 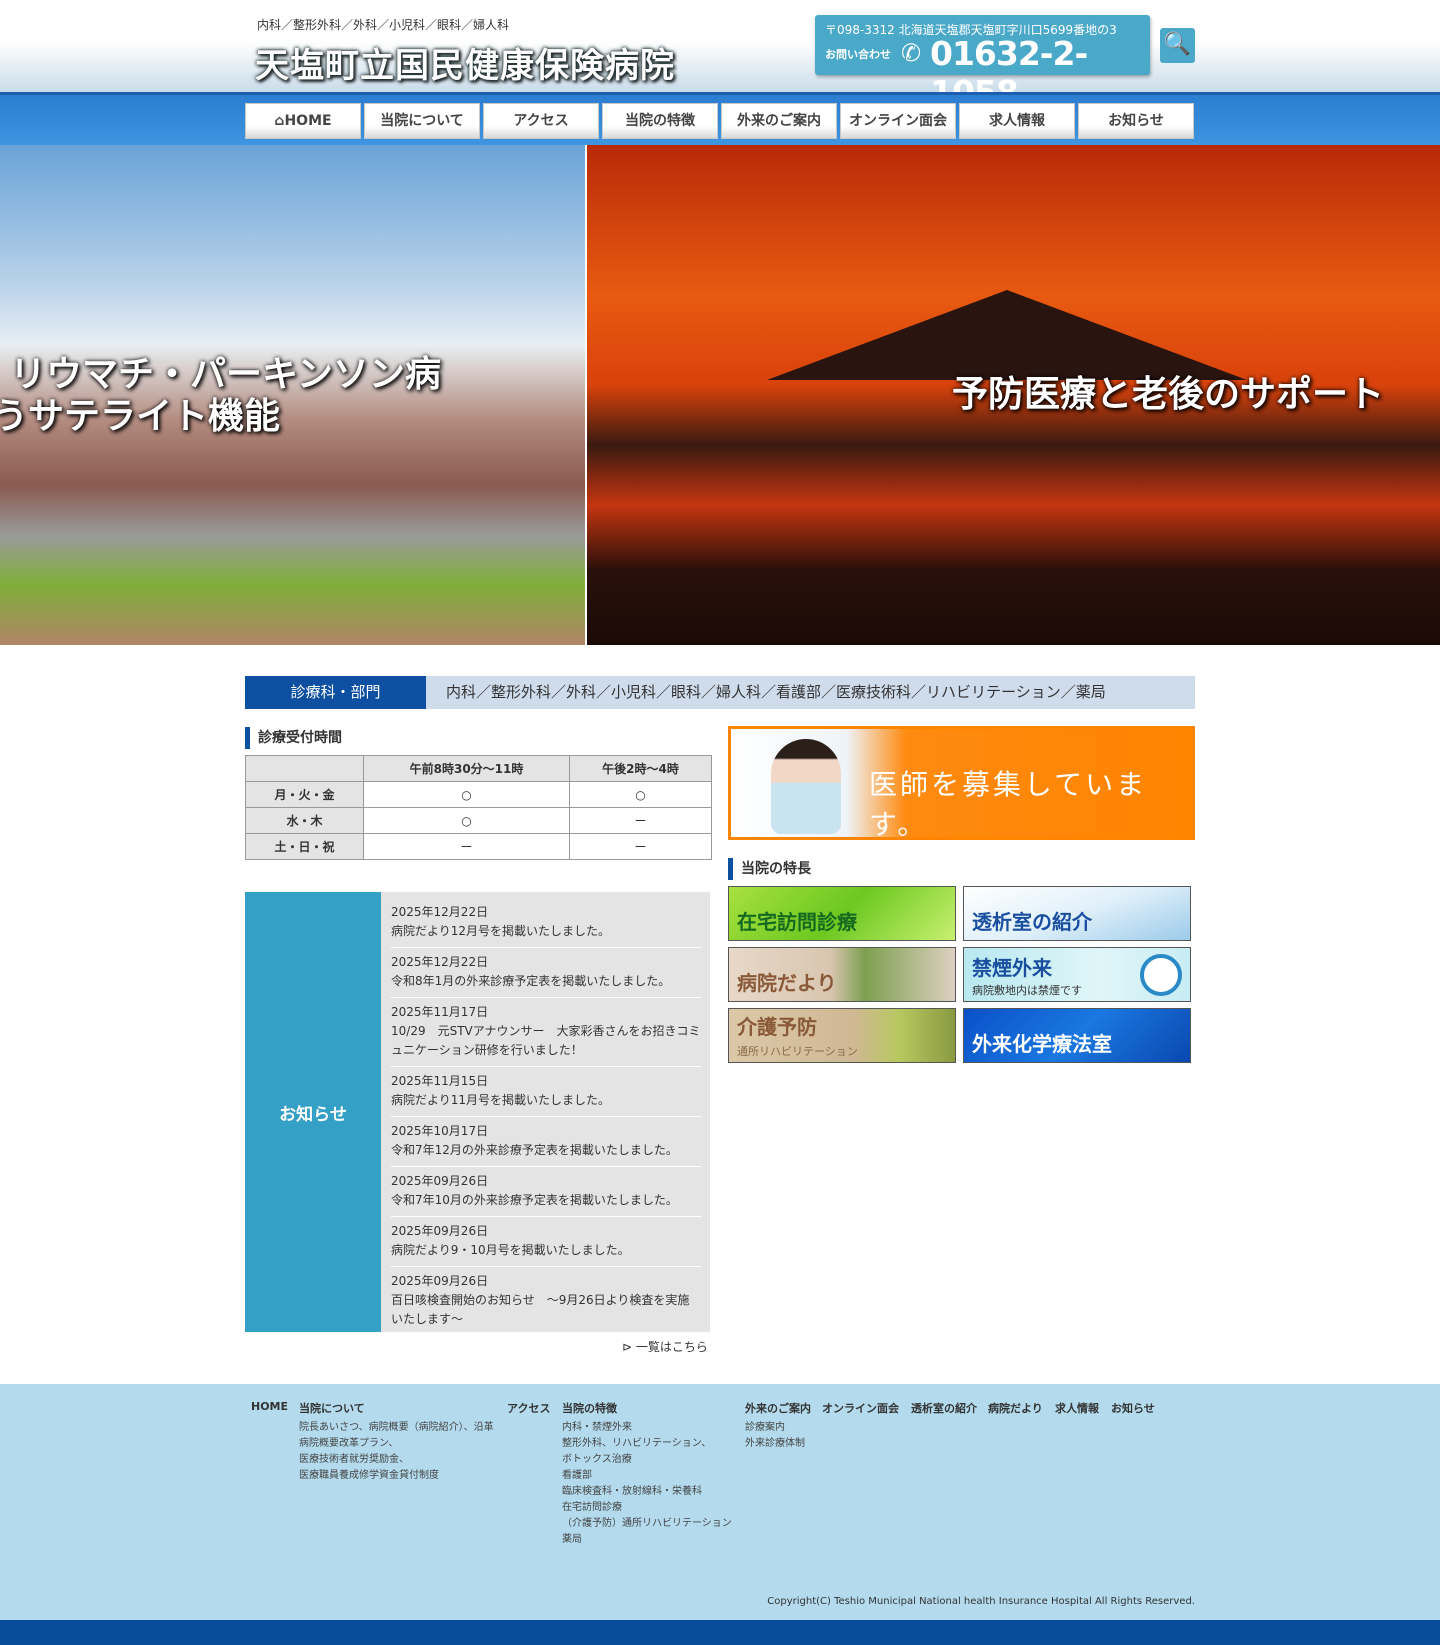 I want to click on news-date: 2025年09月26日, so click(x=440, y=1231).